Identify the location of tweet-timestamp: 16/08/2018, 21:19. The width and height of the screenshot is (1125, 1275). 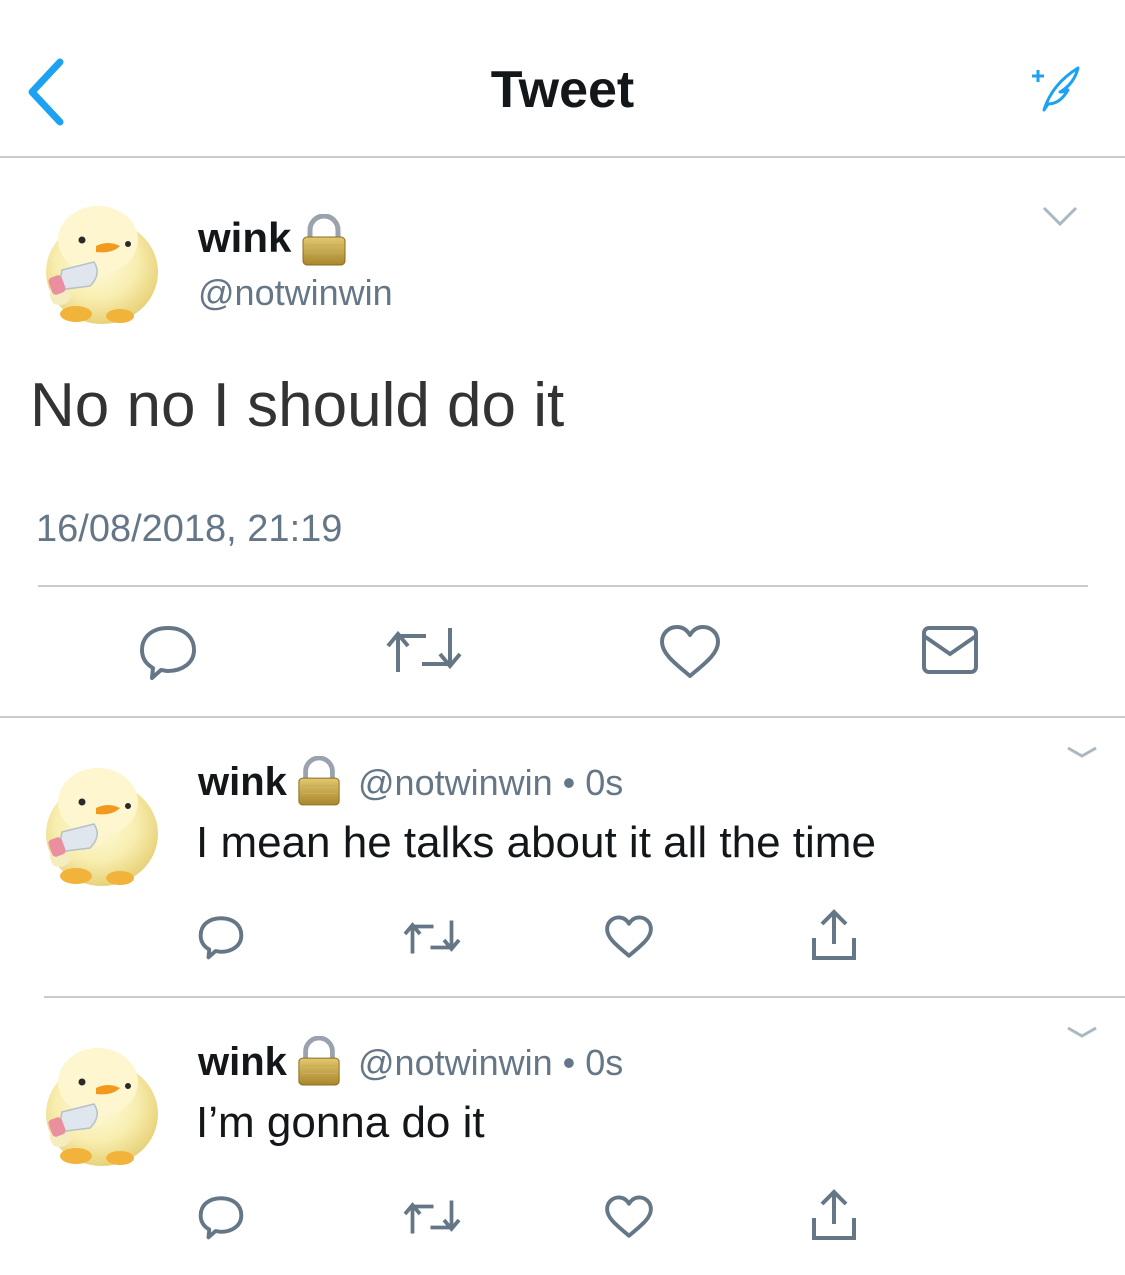
(189, 529).